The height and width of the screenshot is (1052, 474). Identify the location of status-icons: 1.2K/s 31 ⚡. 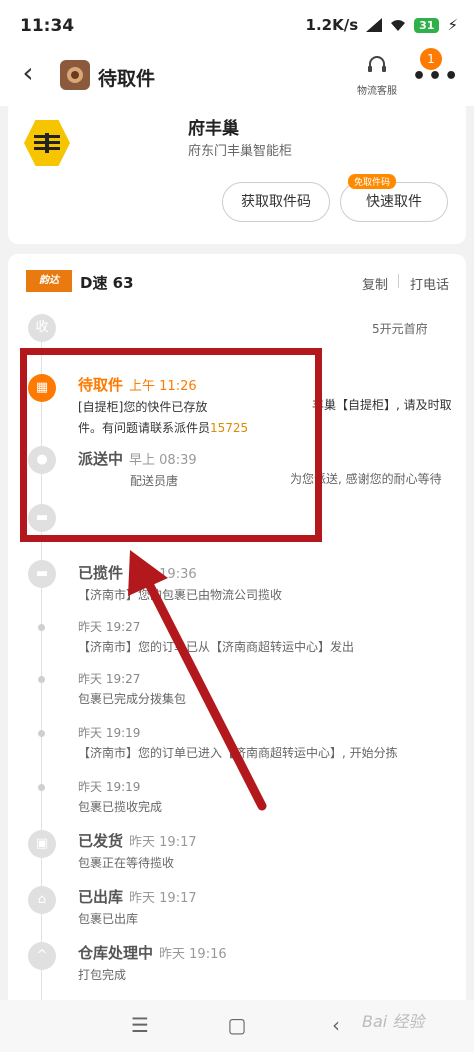
(382, 25).